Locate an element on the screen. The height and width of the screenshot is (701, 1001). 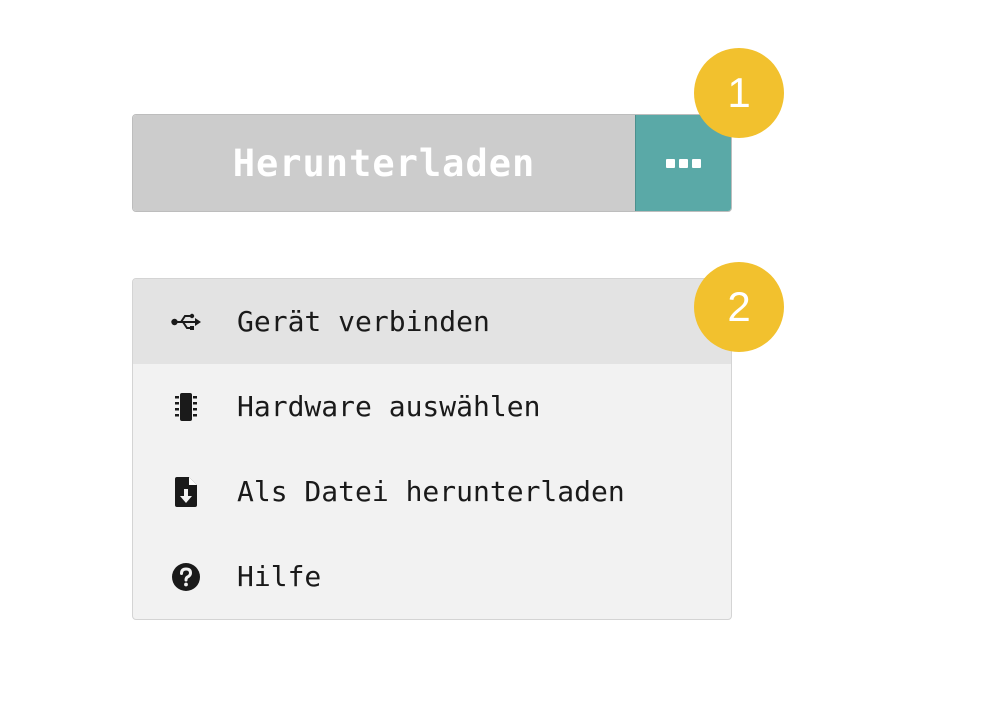
menu-item-label: Als Datei herunterladen is located at coordinates (431, 491).